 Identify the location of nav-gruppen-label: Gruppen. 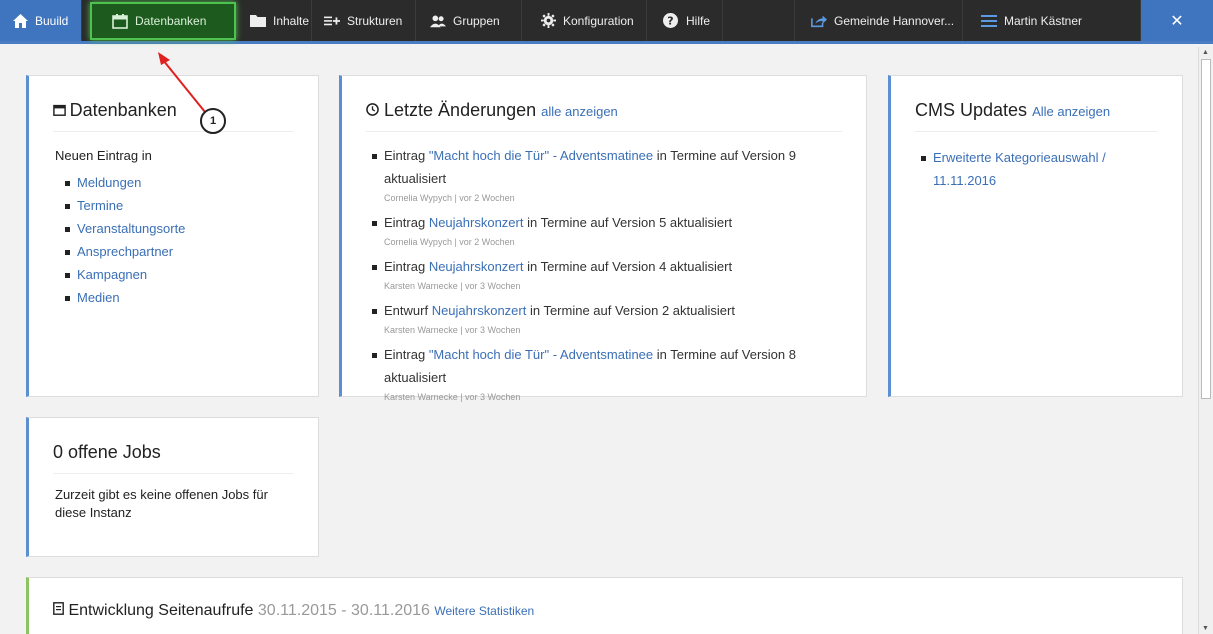
(476, 20).